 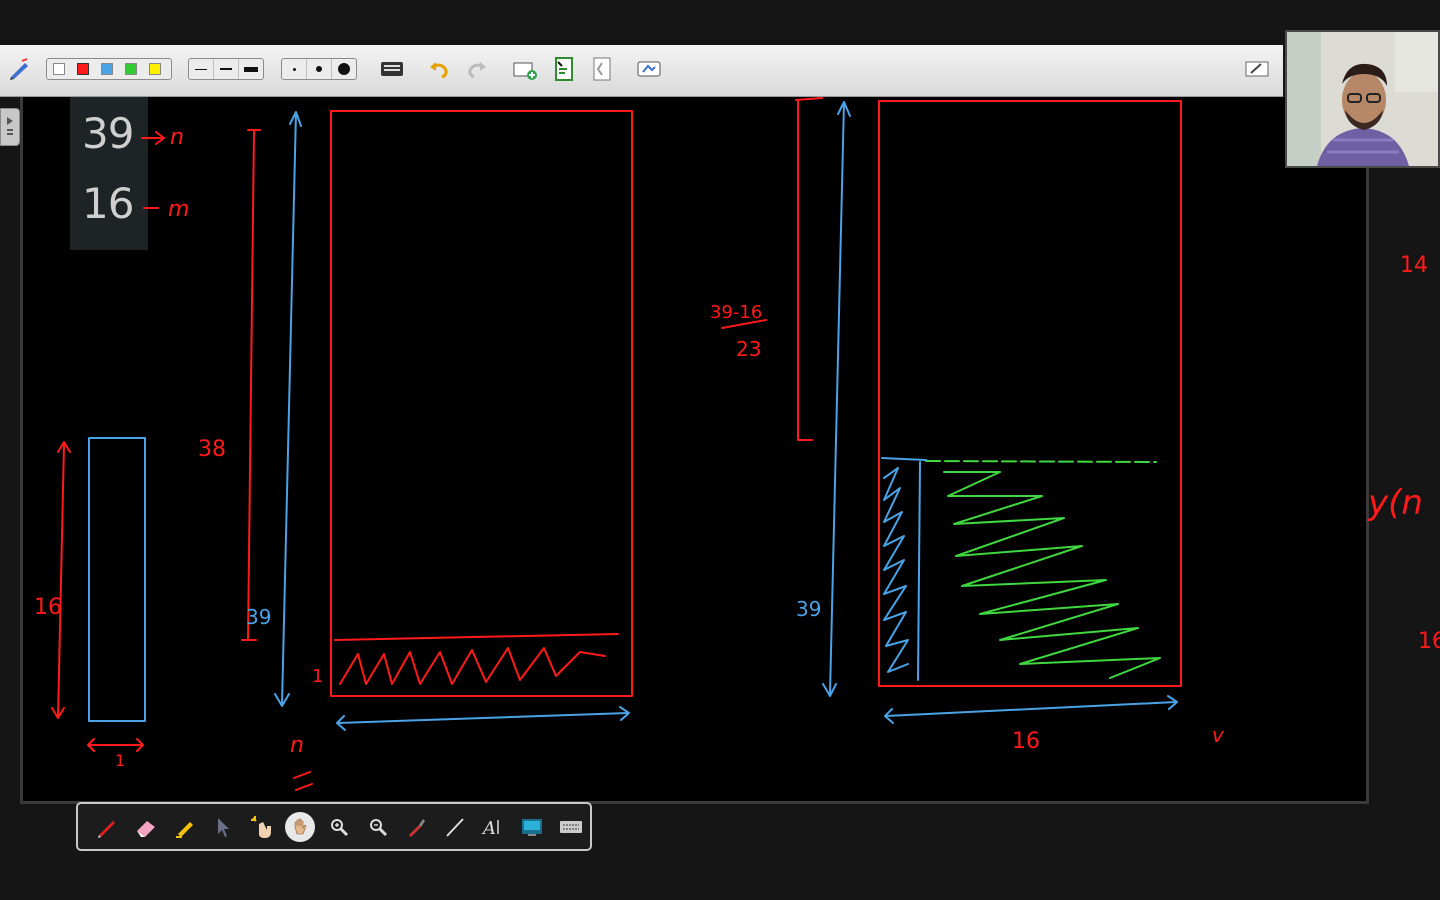 What do you see at coordinates (223, 826) in the screenshot?
I see `pointer-icon` at bounding box center [223, 826].